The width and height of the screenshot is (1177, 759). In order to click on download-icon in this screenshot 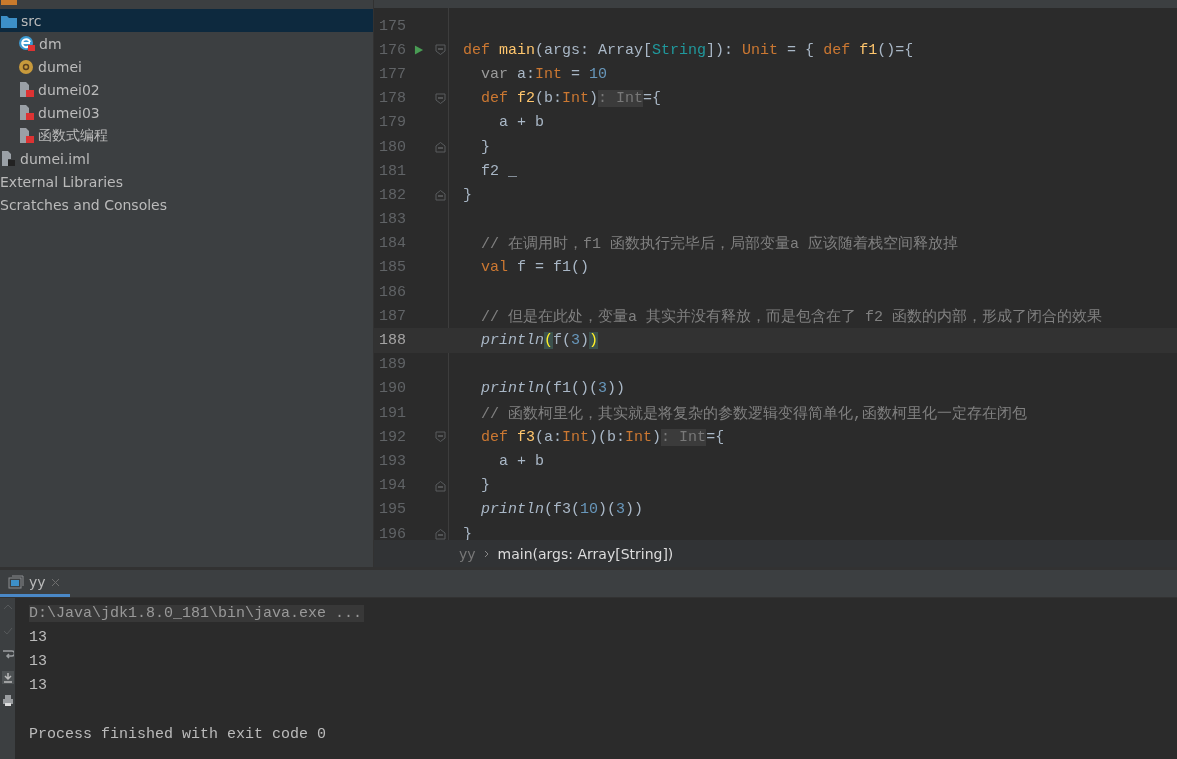, I will do `click(7, 677)`.